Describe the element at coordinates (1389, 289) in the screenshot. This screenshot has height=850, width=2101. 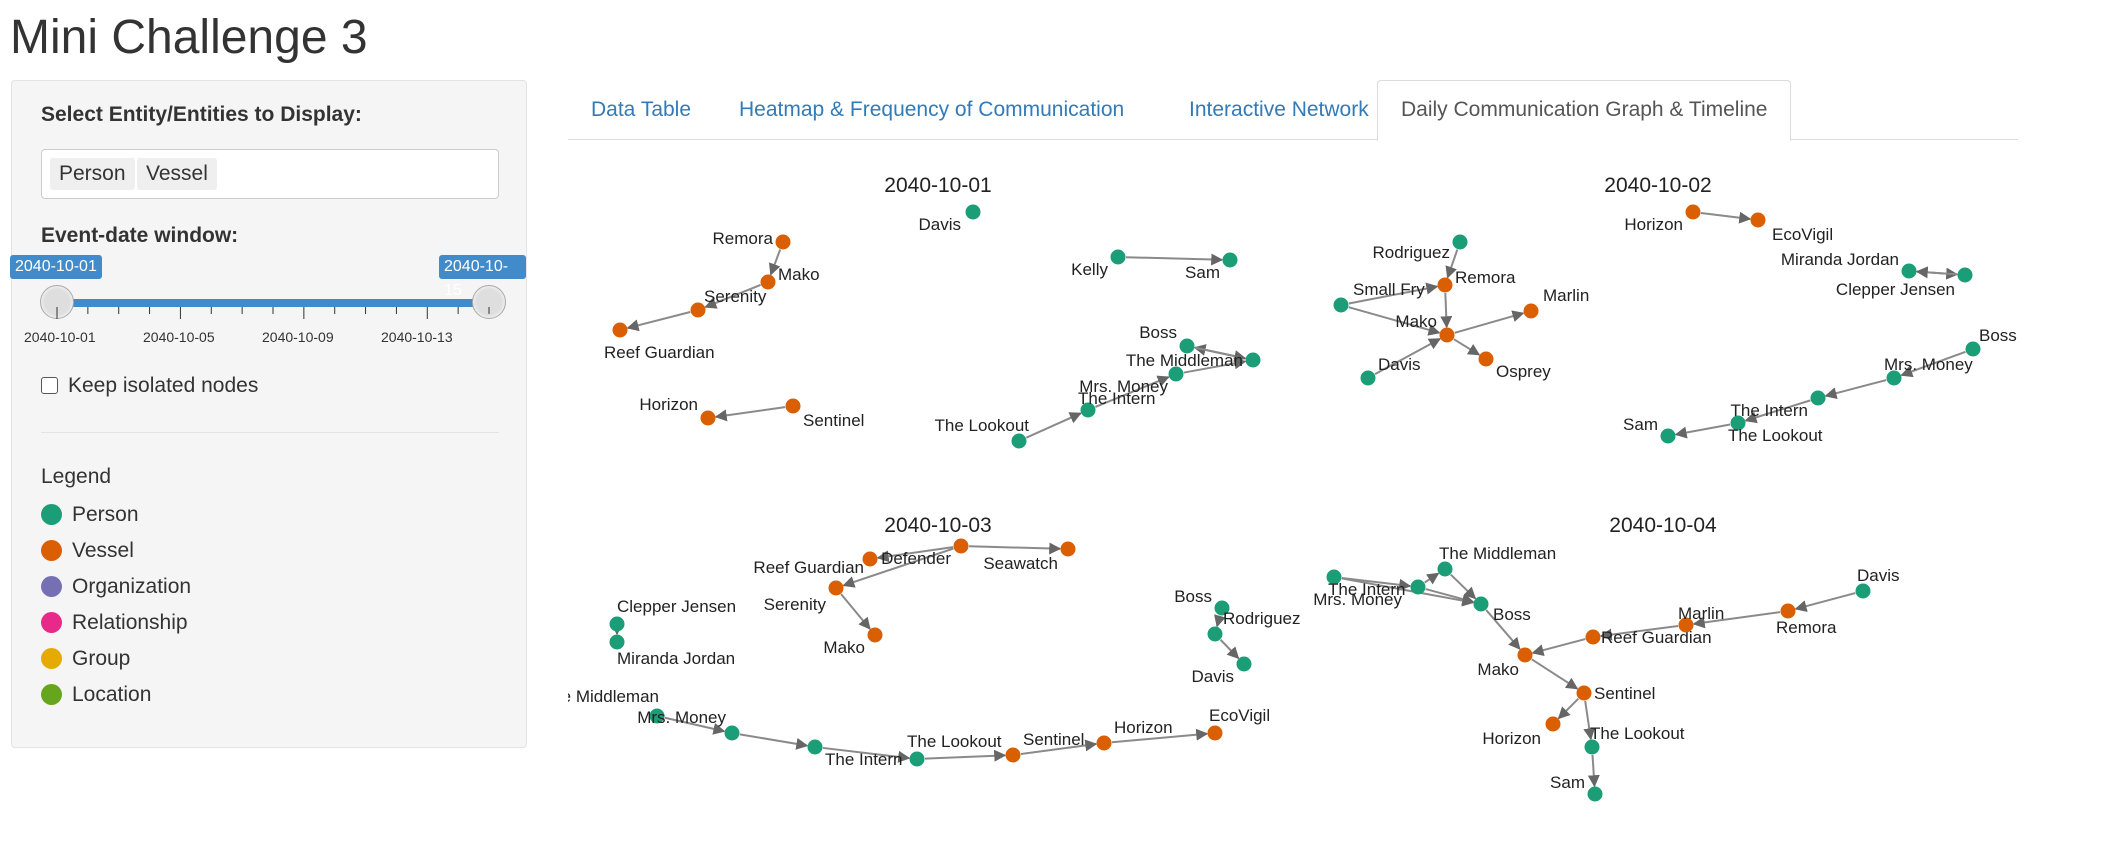
I see `node-label: Small Fry` at that location.